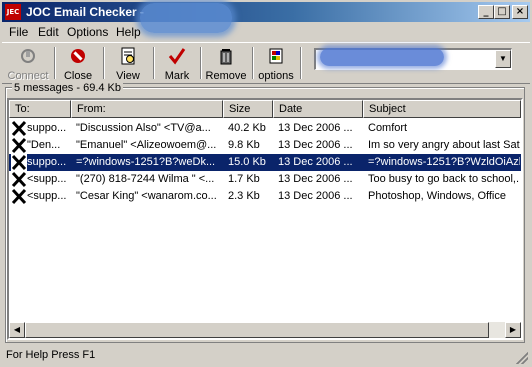 The height and width of the screenshot is (367, 532). Describe the element at coordinates (486, 12) in the screenshot. I see `minimize-button: _` at that location.